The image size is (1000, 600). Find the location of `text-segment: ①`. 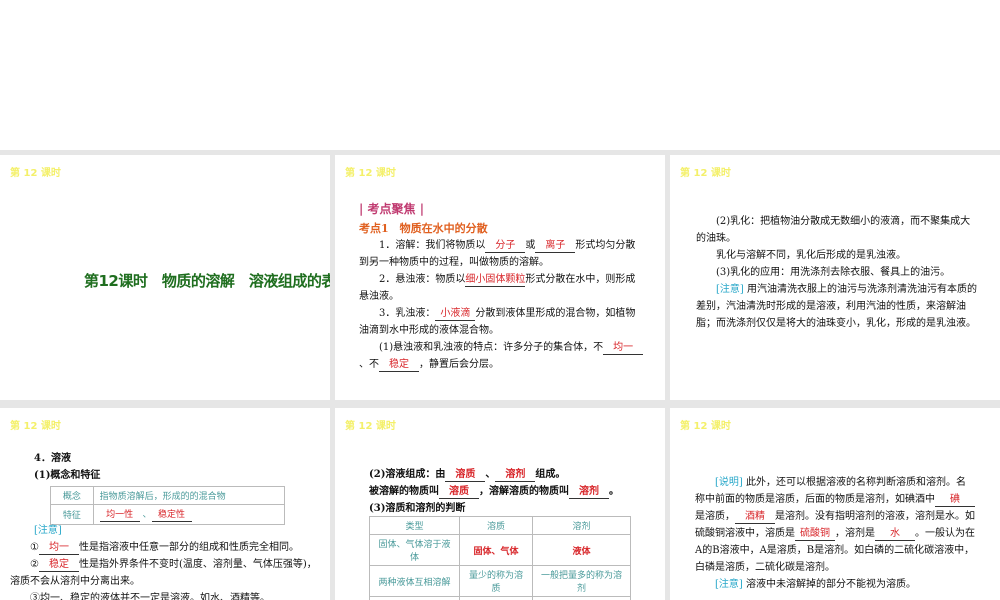

text-segment: ① is located at coordinates (34, 547).